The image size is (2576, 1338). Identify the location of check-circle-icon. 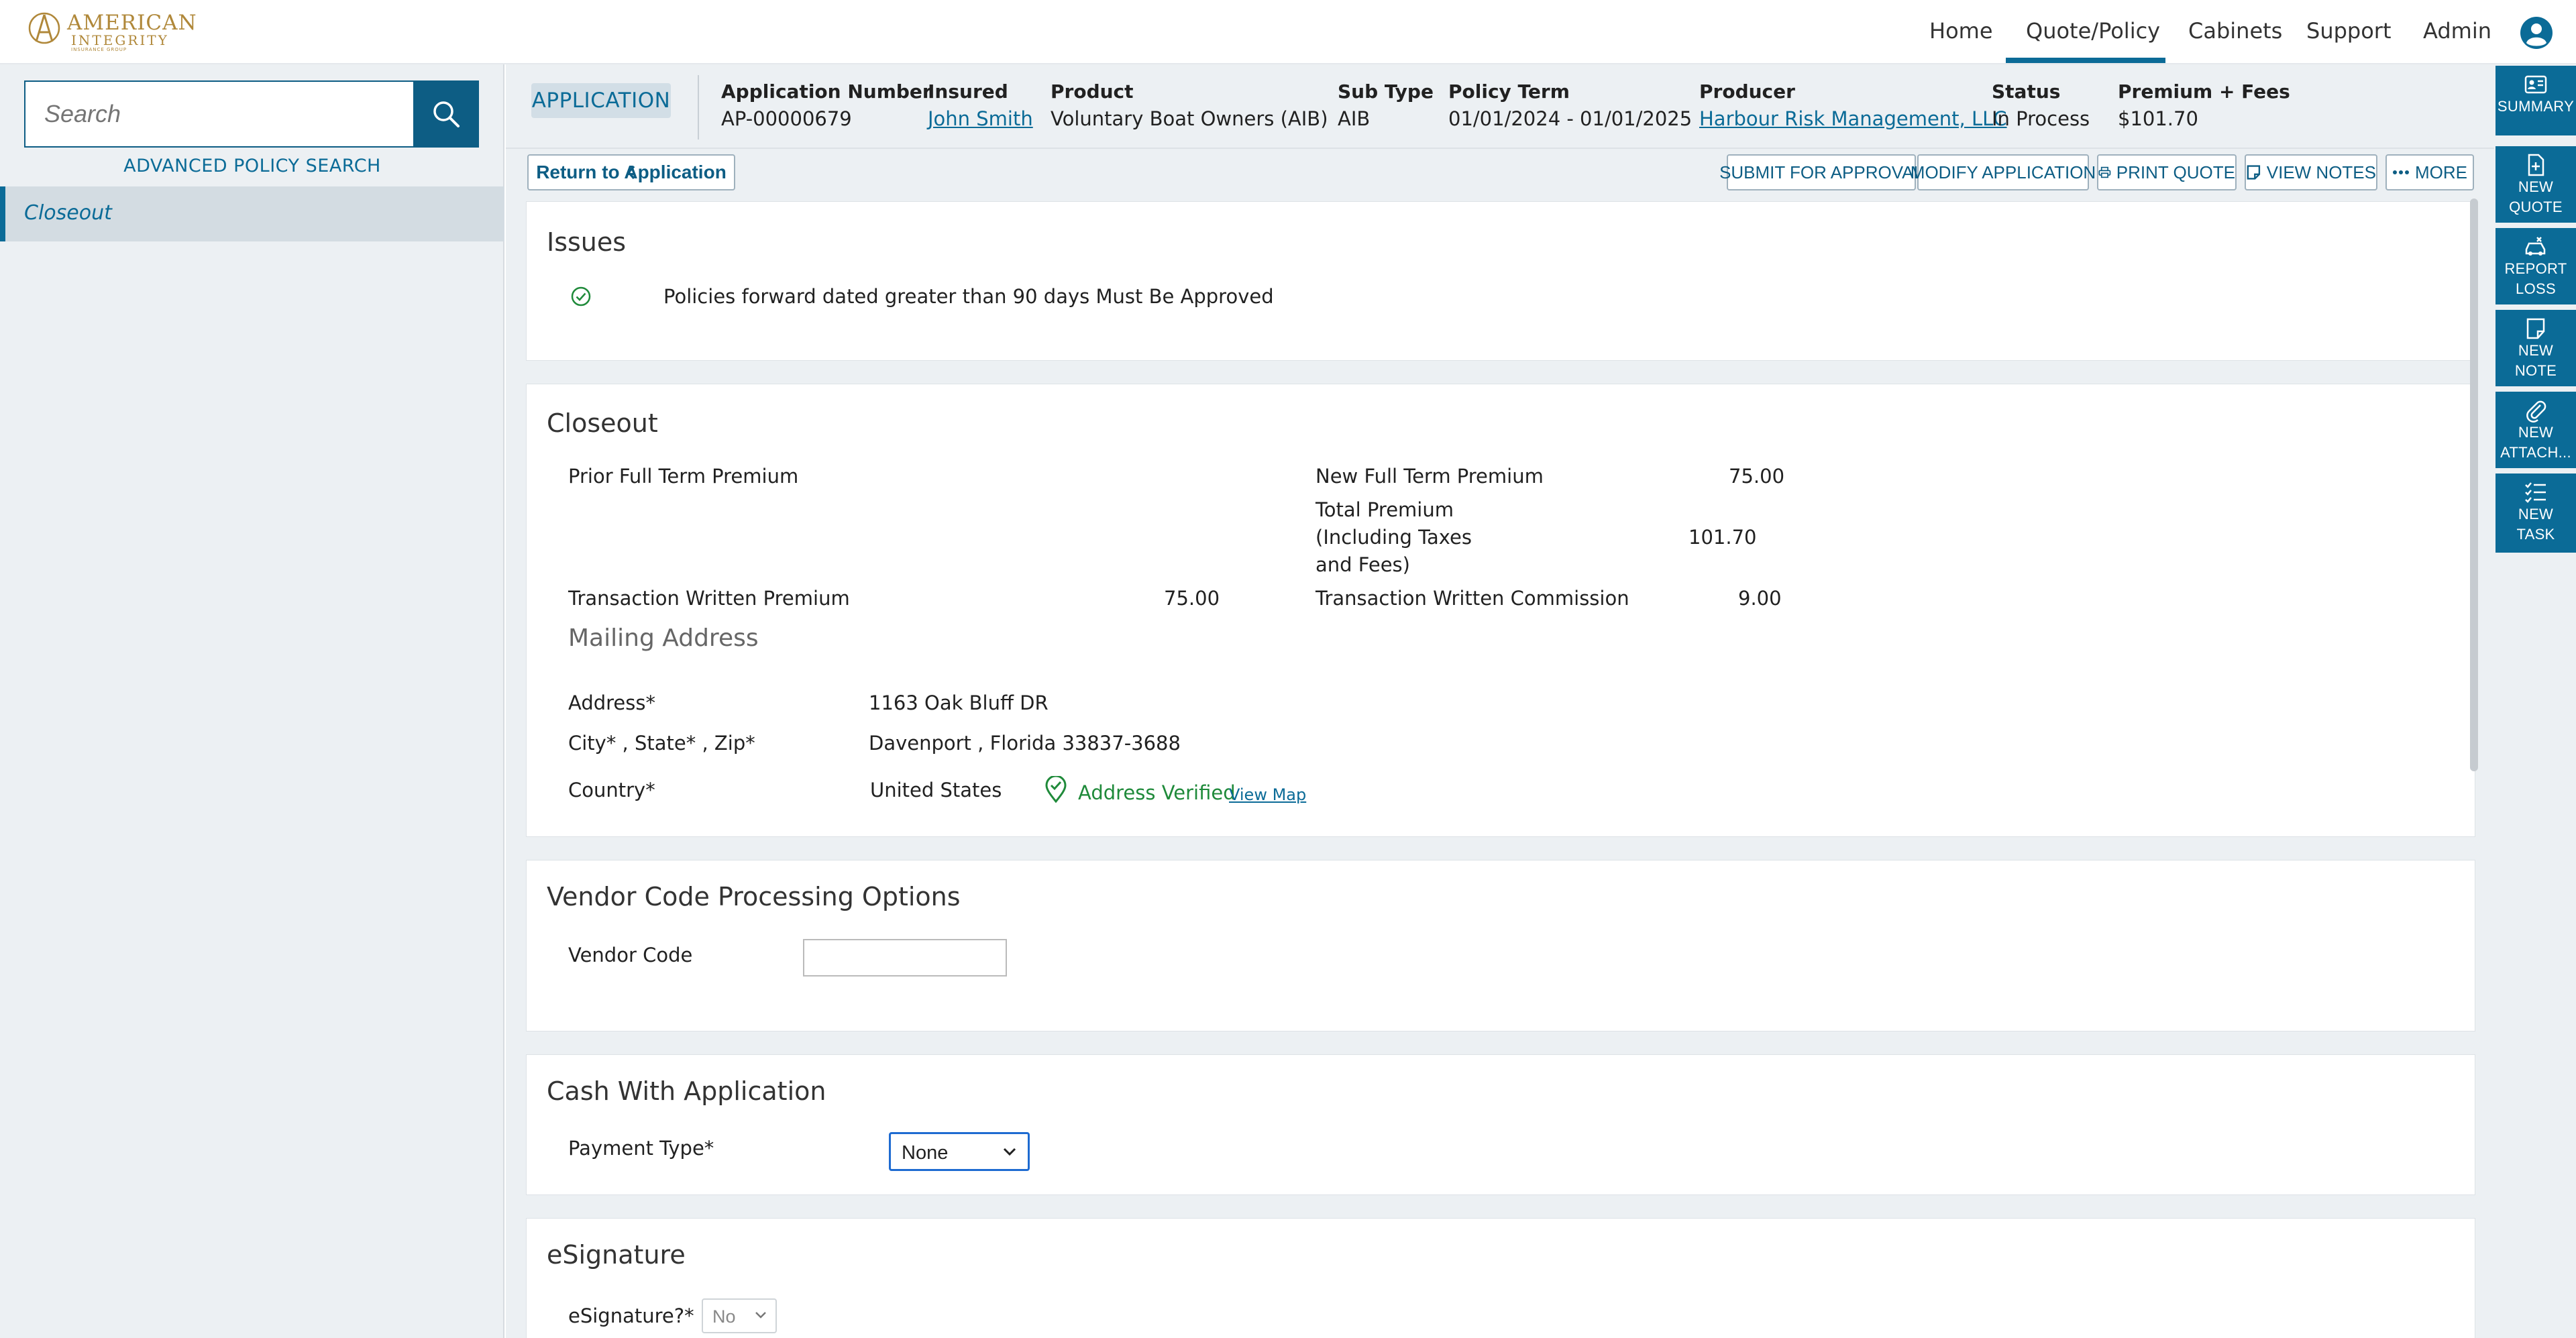
(581, 296).